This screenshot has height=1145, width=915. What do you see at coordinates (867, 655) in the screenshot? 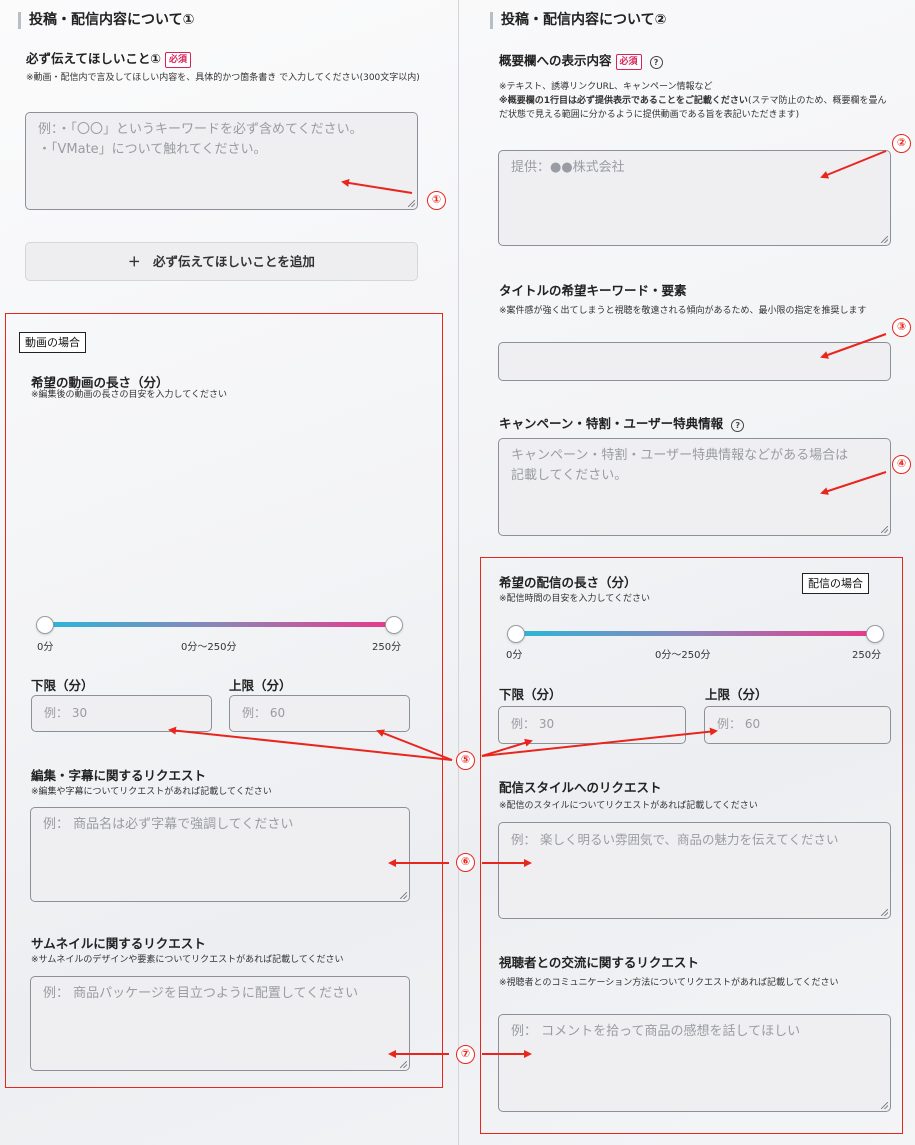
I see `stream-slider-max-label: 250分` at bounding box center [867, 655].